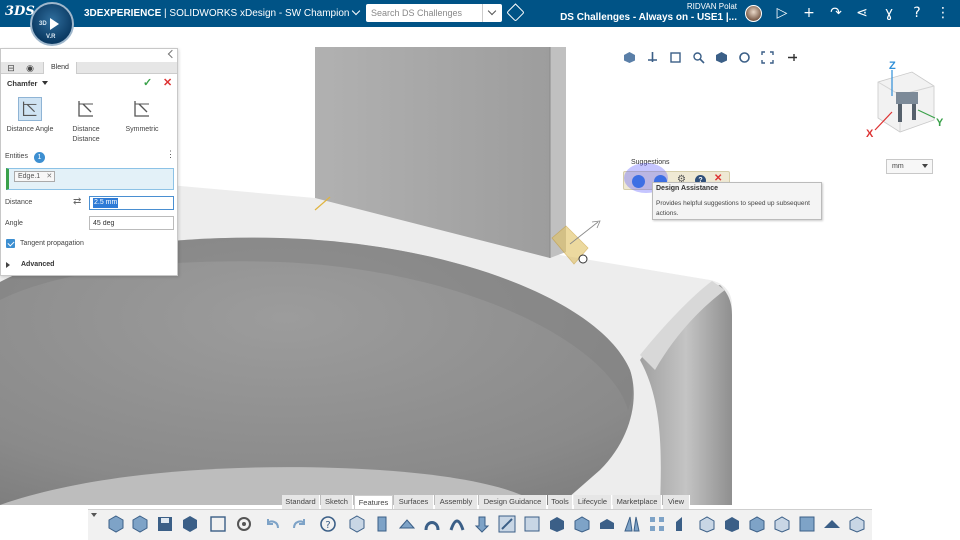  I want to click on draft-icon, so click(582, 524).